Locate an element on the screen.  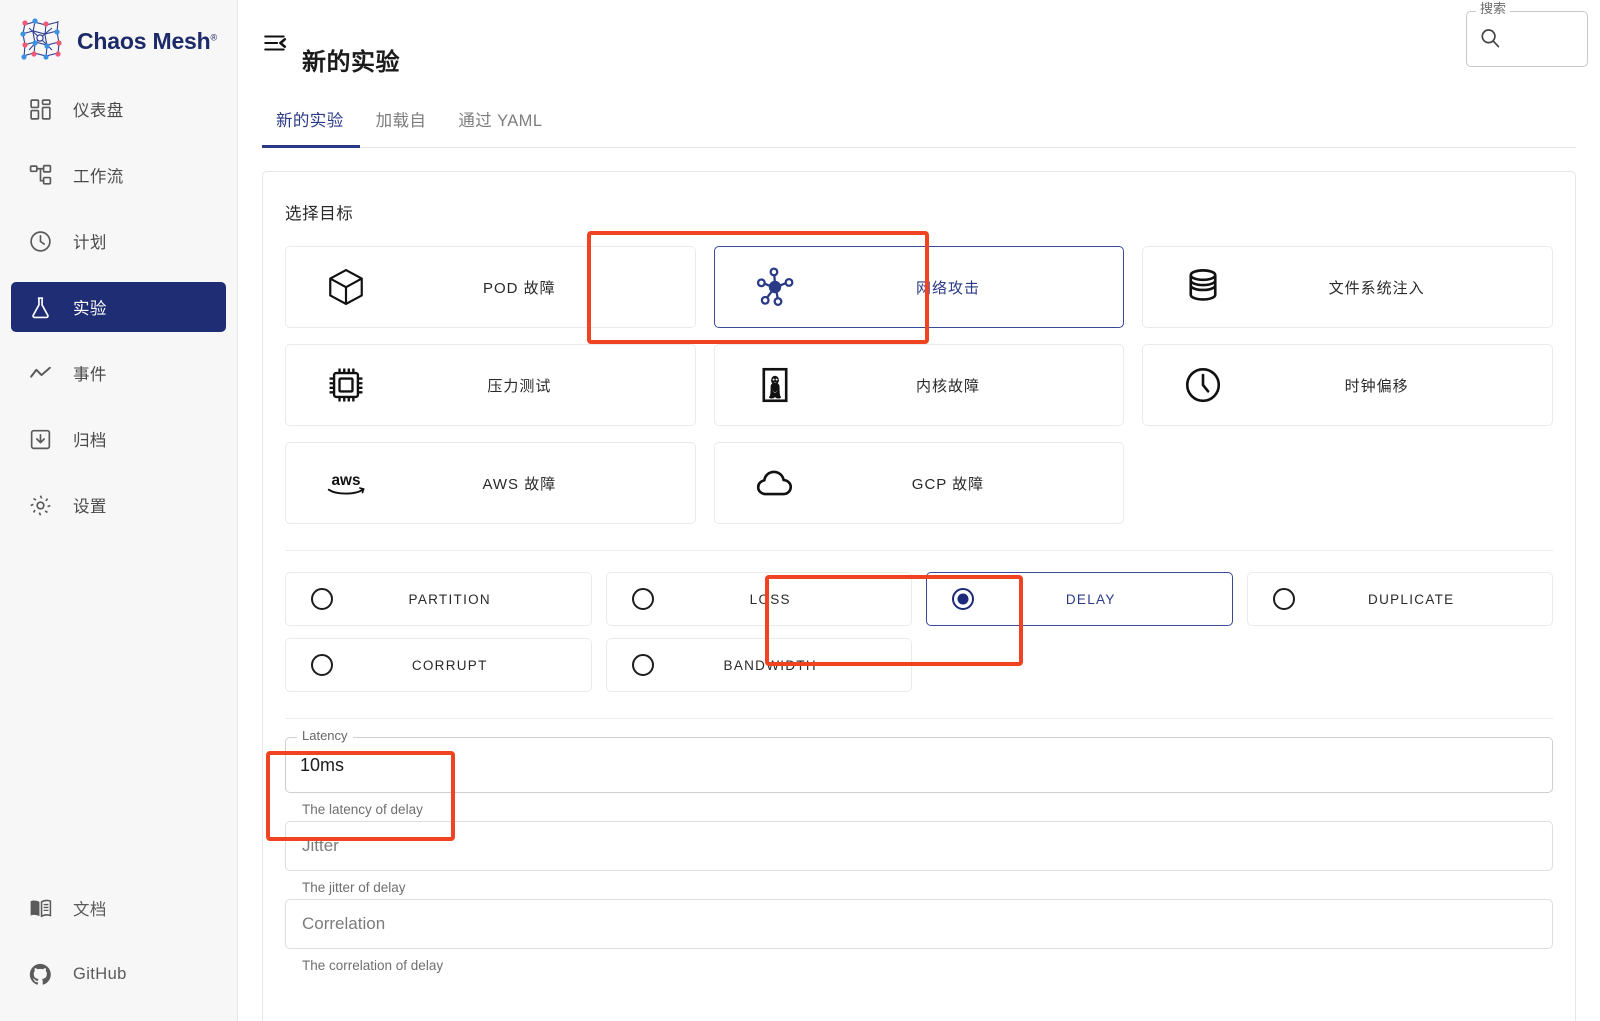
cube-icon is located at coordinates (346, 287).